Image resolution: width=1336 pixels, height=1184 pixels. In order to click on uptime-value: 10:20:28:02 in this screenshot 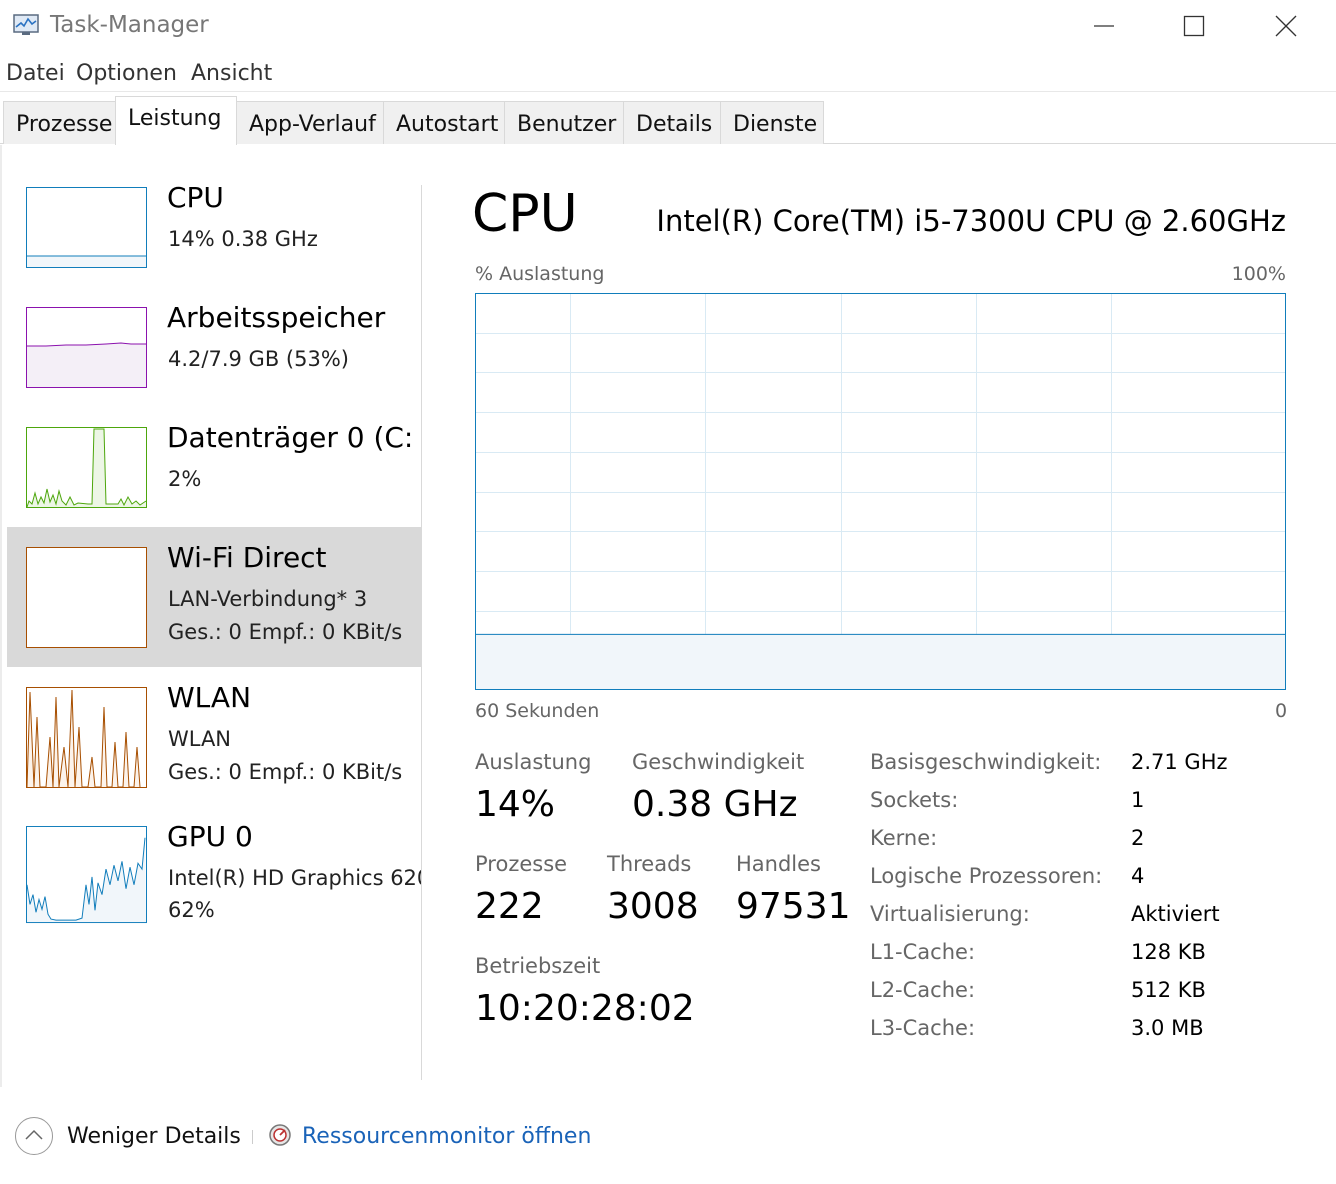, I will do `click(585, 1008)`.